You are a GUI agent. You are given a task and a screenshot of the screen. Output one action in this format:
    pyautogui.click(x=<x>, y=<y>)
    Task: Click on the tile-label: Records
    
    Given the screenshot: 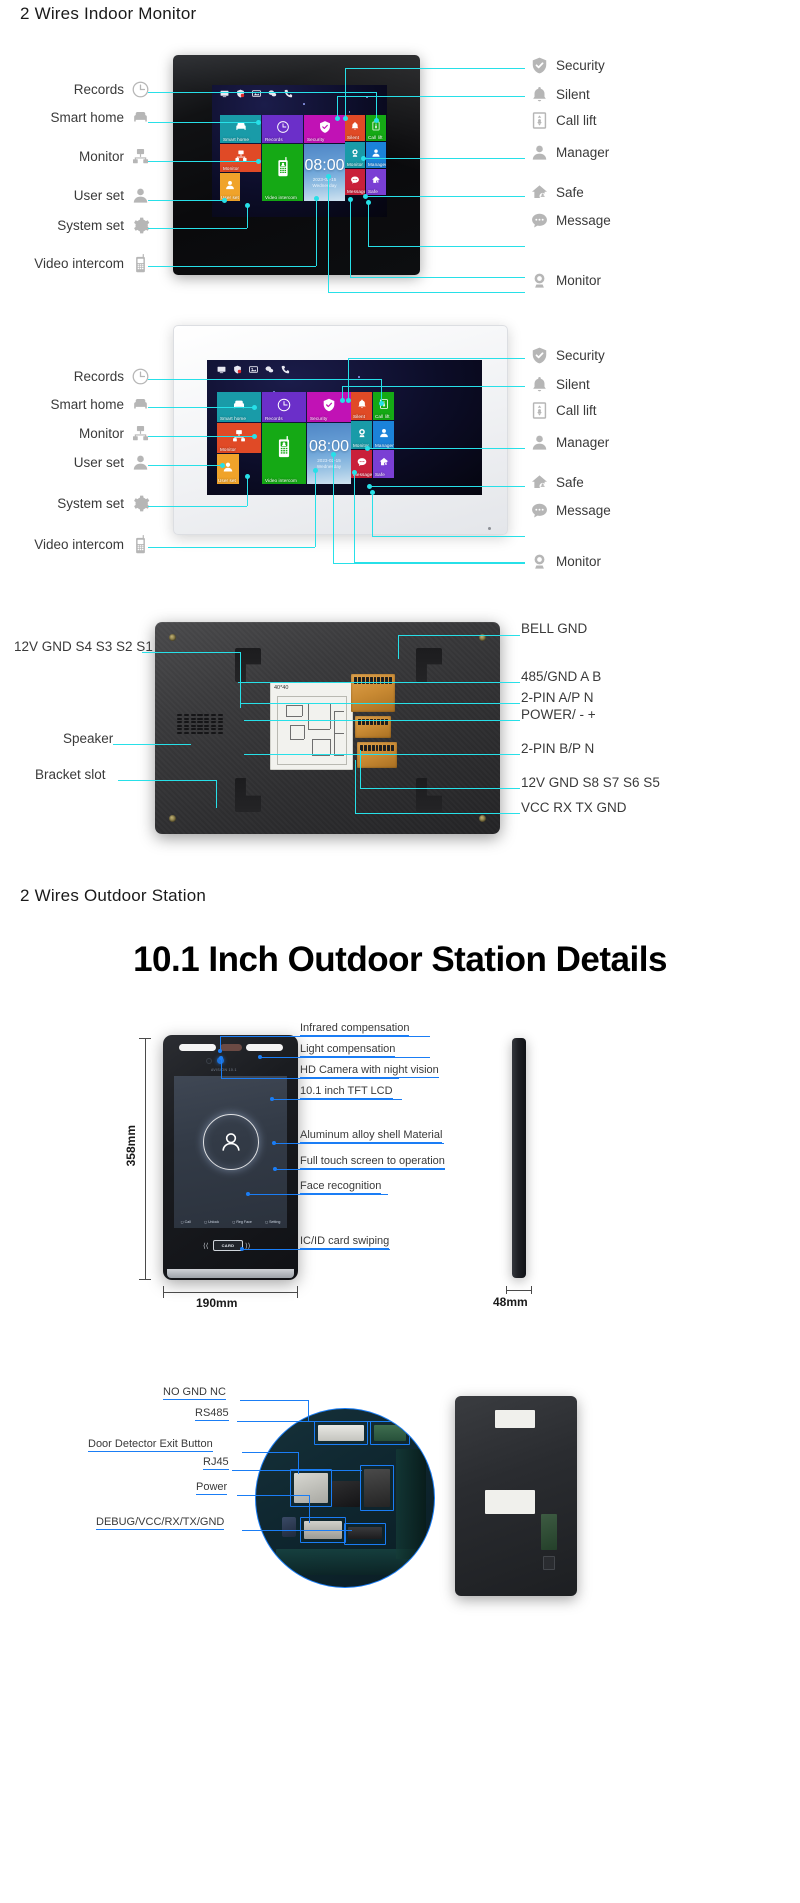 What is the action you would take?
    pyautogui.click(x=274, y=418)
    